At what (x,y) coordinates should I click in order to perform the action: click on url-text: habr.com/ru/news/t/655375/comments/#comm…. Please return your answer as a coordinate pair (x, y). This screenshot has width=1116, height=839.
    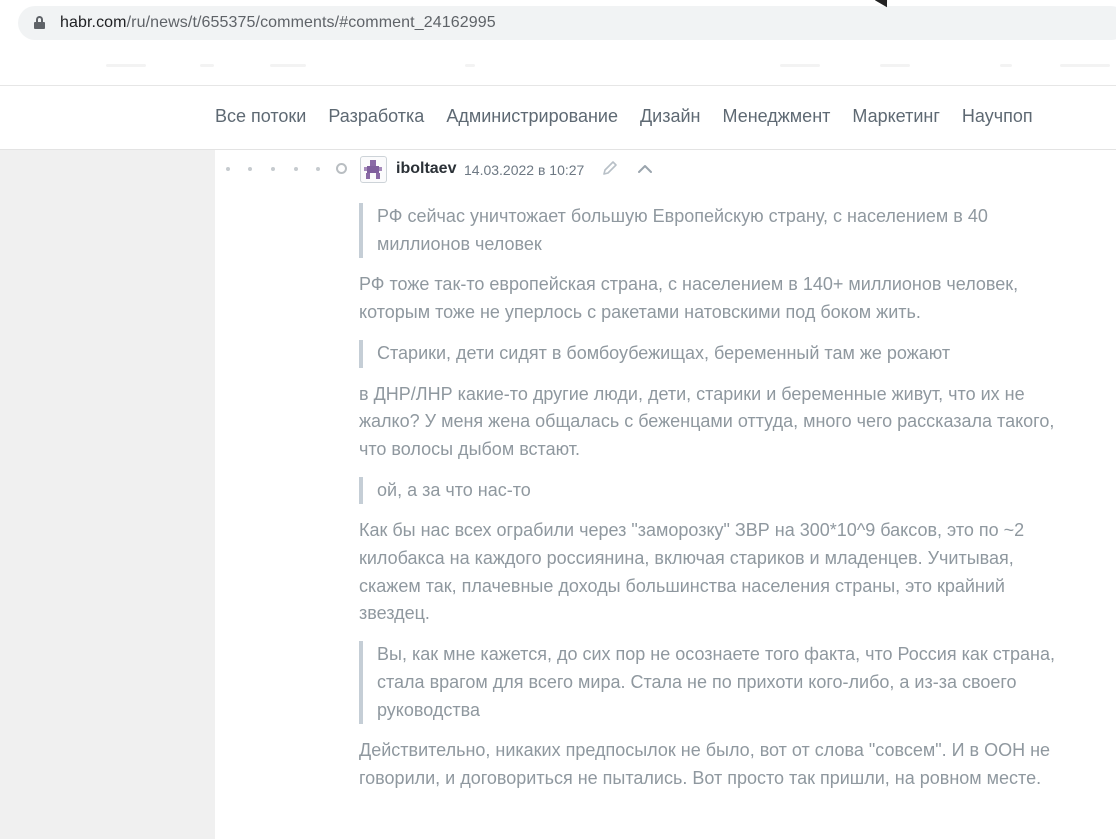
    Looking at the image, I should click on (278, 23).